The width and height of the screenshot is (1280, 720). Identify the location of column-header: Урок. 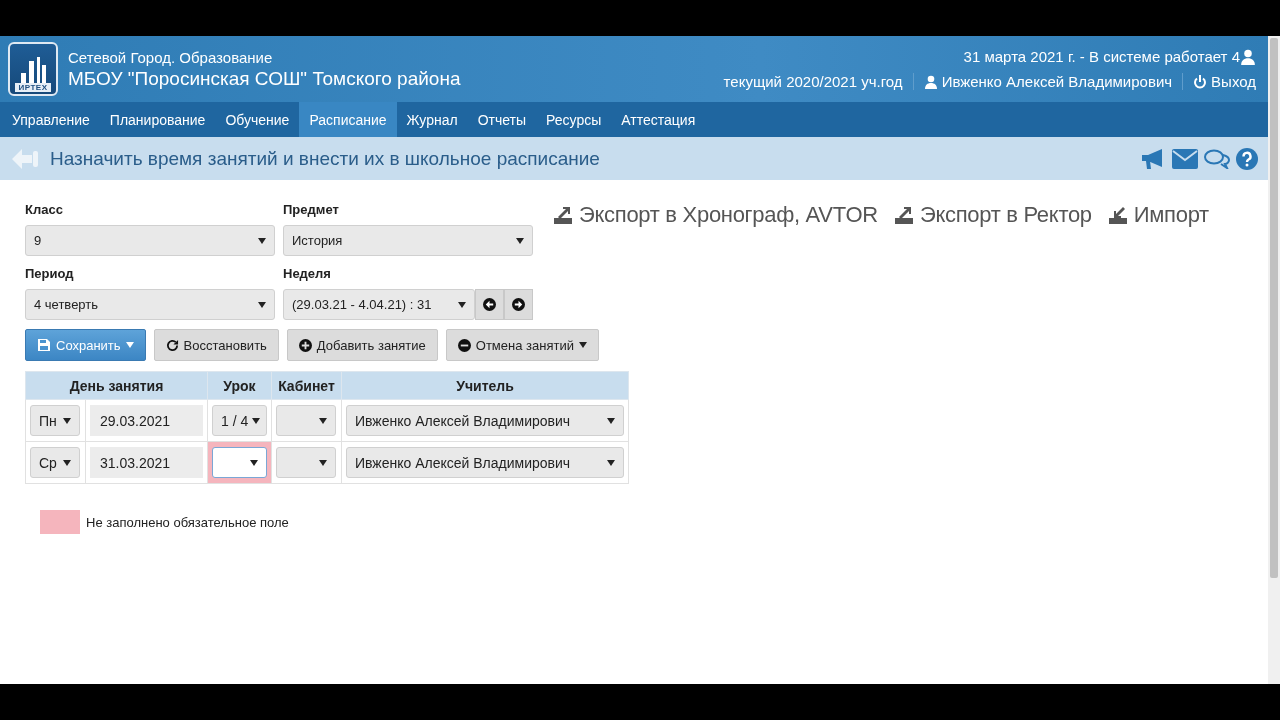
(239, 385).